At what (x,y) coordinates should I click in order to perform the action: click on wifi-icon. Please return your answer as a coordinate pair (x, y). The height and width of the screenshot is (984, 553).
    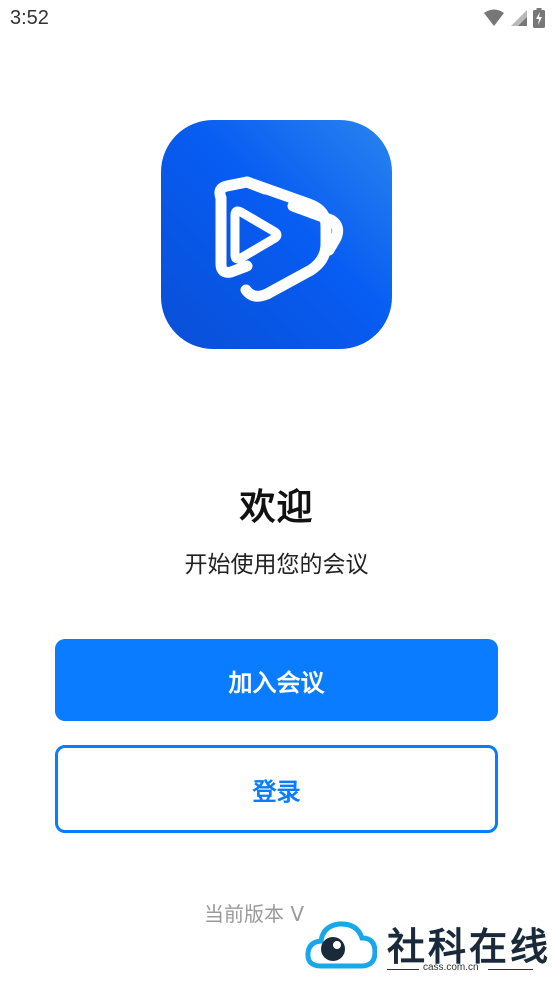
    Looking at the image, I should click on (494, 17).